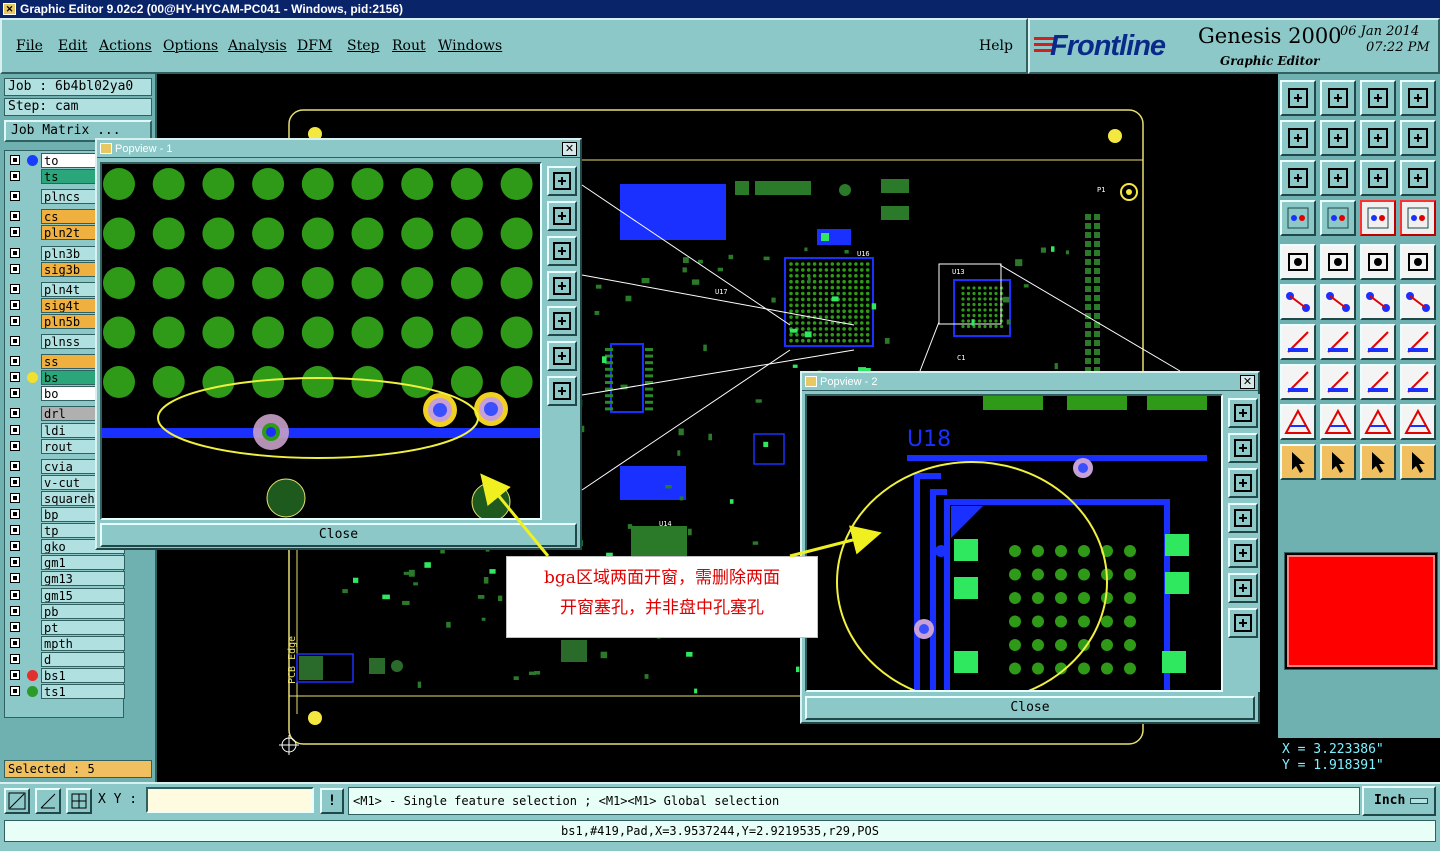  Describe the element at coordinates (1378, 218) in the screenshot. I see `layer-select-1-tool` at that location.